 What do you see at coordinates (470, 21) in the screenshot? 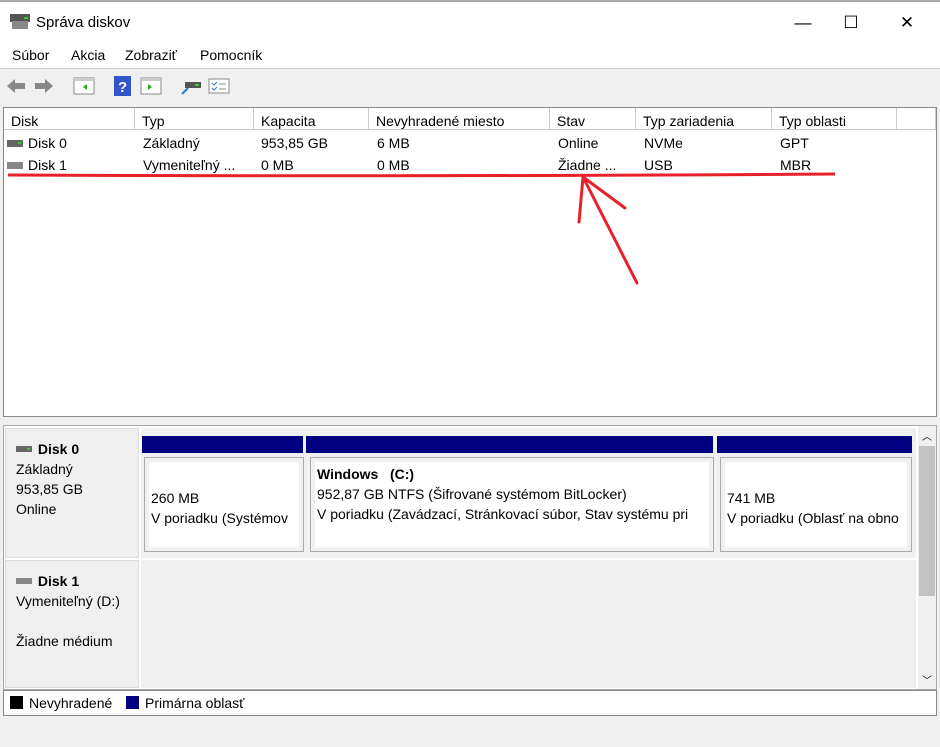
I see `title-bar: Správa diskov — ☐ ✕` at bounding box center [470, 21].